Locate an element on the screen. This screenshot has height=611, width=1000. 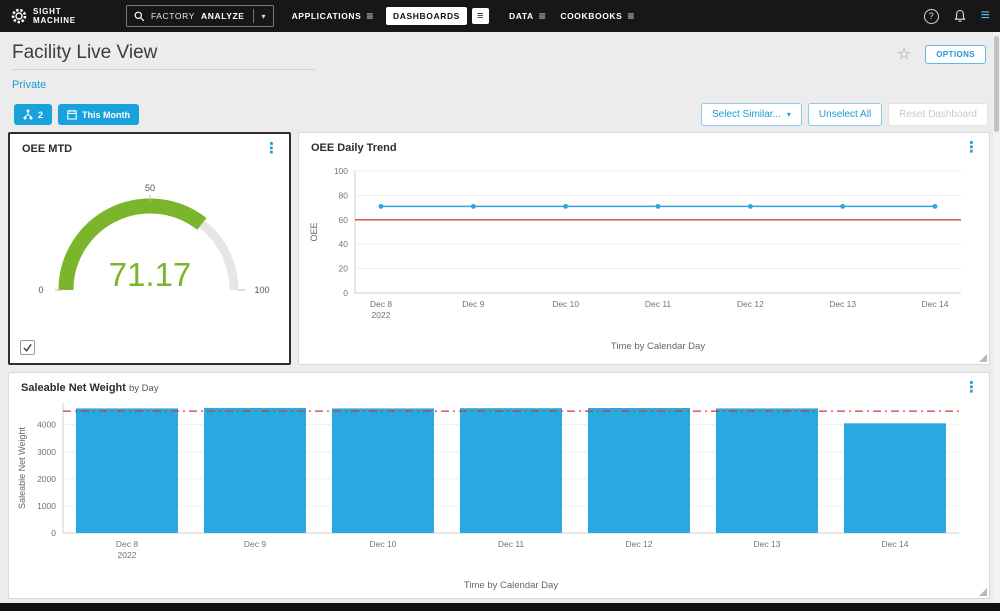
data-menu-icon: ≡ is located at coordinates (543, 16).